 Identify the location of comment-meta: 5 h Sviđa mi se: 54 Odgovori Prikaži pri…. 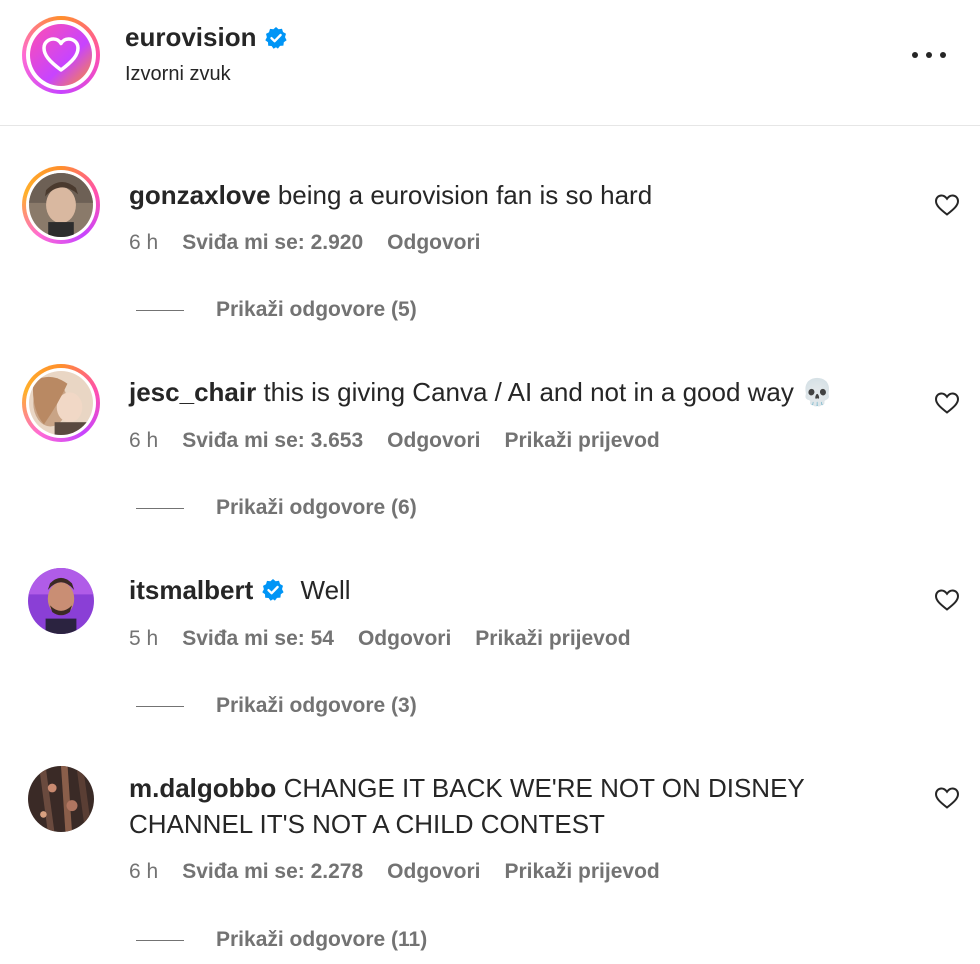
(380, 639).